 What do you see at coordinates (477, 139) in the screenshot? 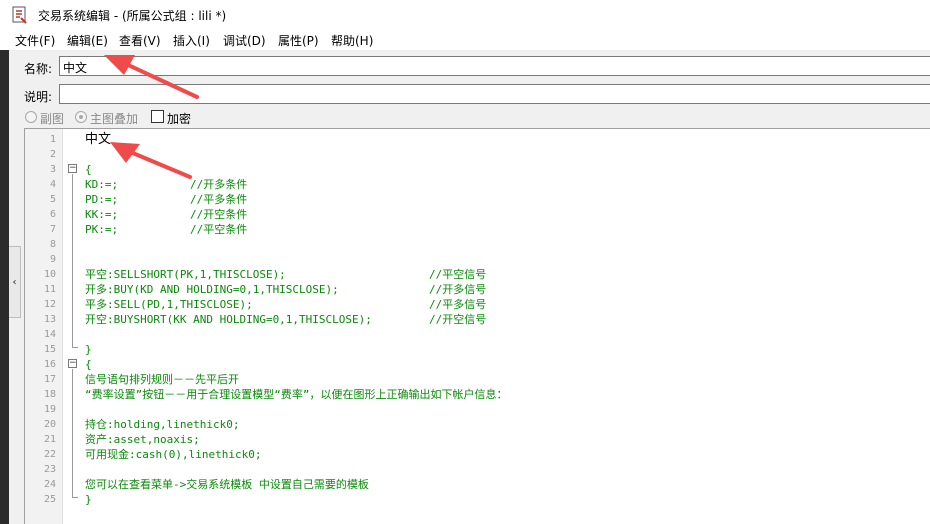
I see `code-line: 1 中文` at bounding box center [477, 139].